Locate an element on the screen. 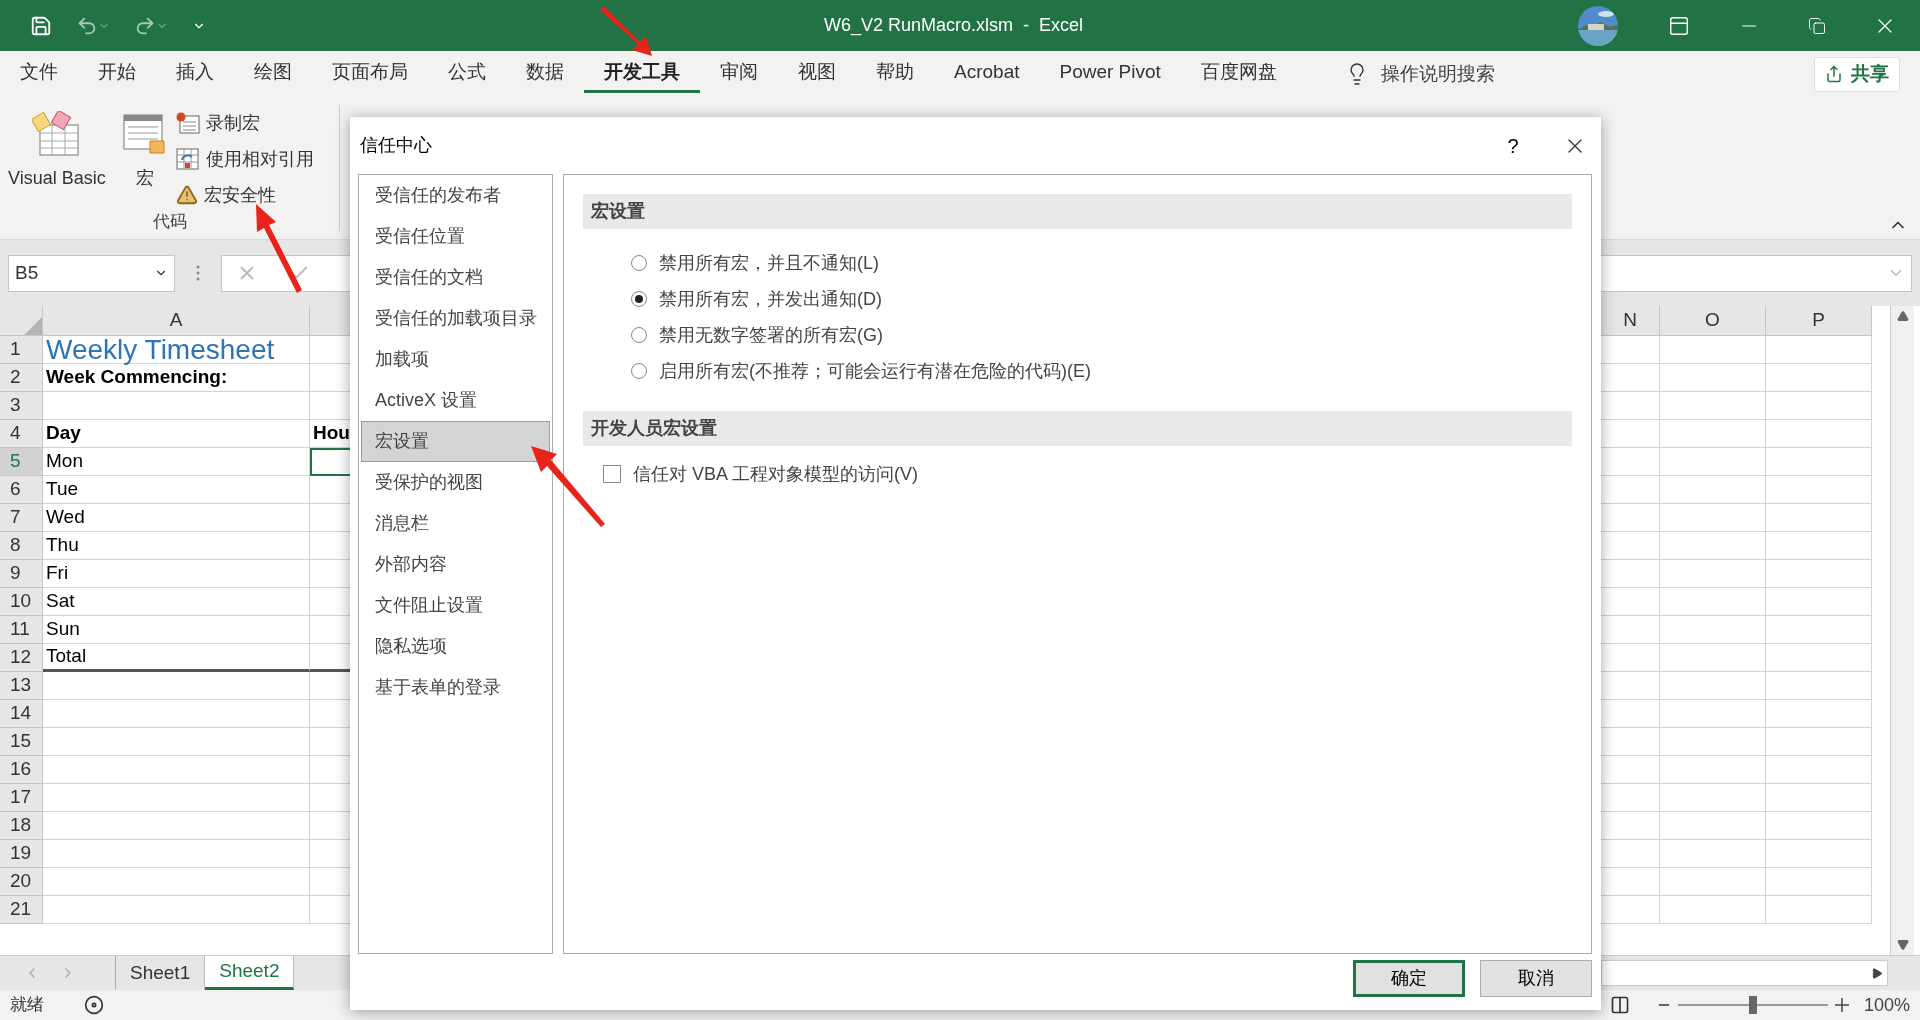 The height and width of the screenshot is (1020, 1920). sheet-tab: Sheet2 is located at coordinates (250, 973).